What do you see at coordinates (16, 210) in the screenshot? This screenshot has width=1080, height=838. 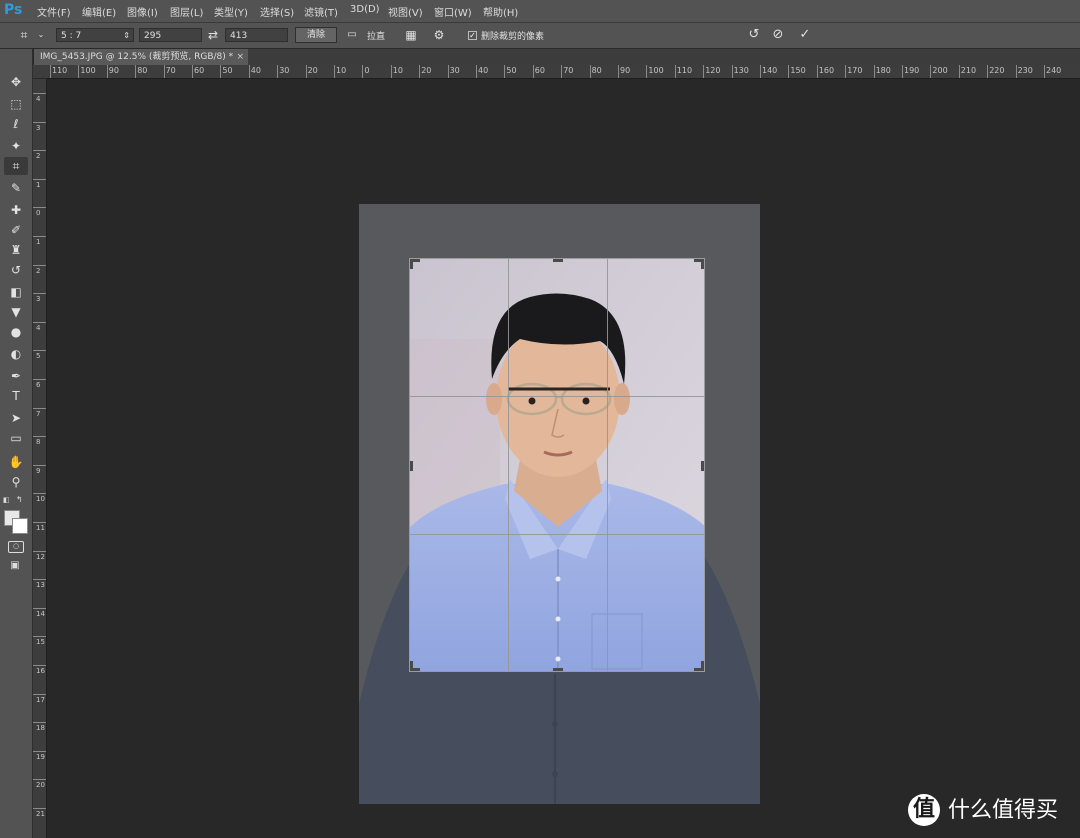 I see `healing-brush-tool: ✚` at bounding box center [16, 210].